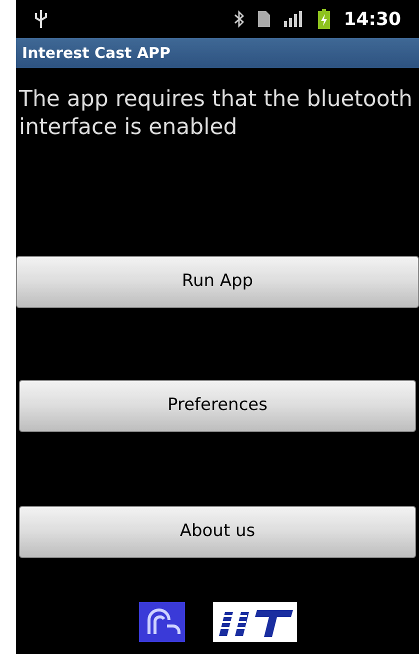  What do you see at coordinates (216, 114) in the screenshot?
I see `message-text: The app requires that the bluetooth interface is enabled` at bounding box center [216, 114].